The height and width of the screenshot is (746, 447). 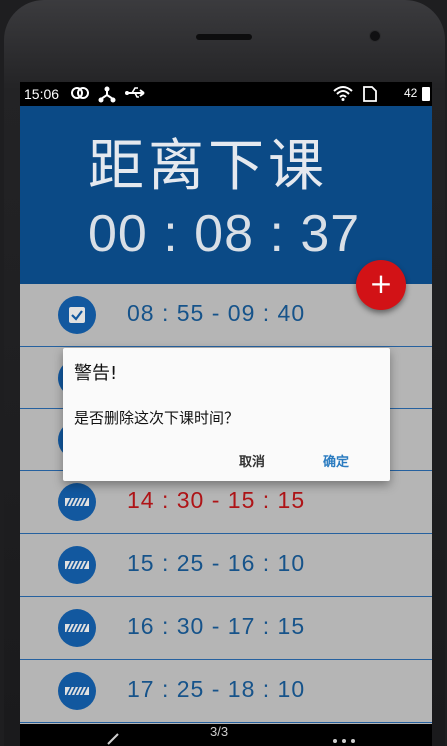 What do you see at coordinates (370, 94) in the screenshot?
I see `sim-icon` at bounding box center [370, 94].